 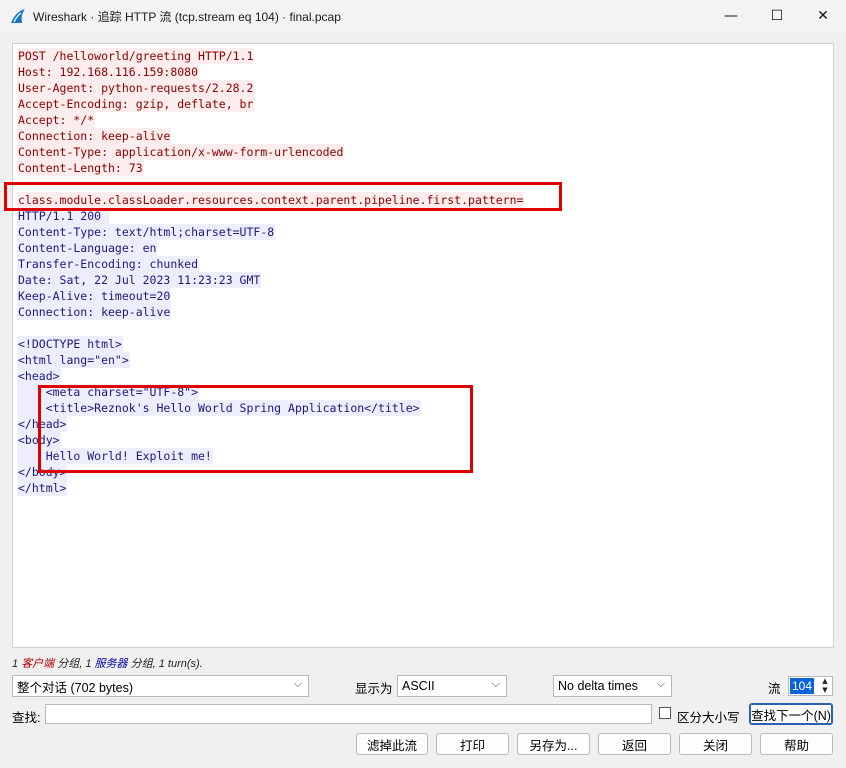 What do you see at coordinates (255, 429) in the screenshot?
I see `highlight-box-response-body` at bounding box center [255, 429].